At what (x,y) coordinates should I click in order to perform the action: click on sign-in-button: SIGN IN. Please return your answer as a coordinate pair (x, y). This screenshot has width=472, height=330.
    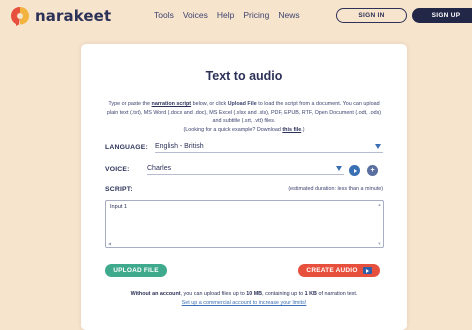
    Looking at the image, I should click on (371, 15).